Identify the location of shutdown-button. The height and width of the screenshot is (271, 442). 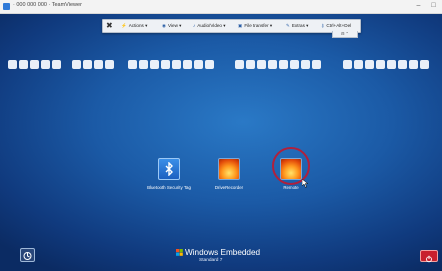
(429, 256).